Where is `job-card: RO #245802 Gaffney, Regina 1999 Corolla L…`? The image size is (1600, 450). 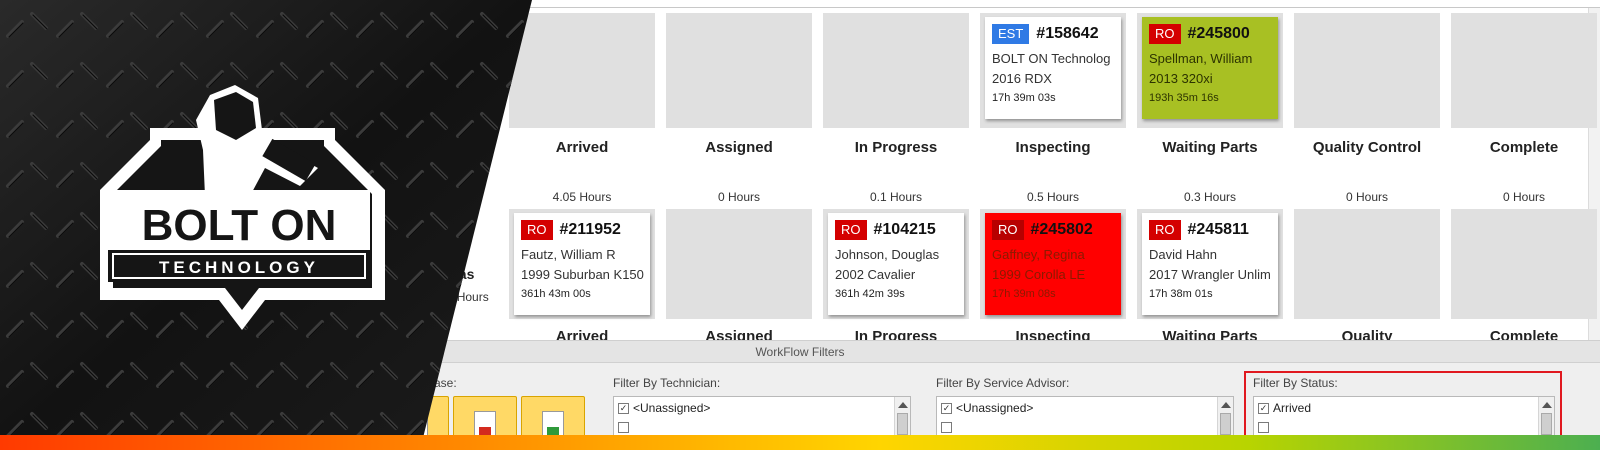 job-card: RO #245802 Gaffney, Regina 1999 Corolla L… is located at coordinates (1053, 264).